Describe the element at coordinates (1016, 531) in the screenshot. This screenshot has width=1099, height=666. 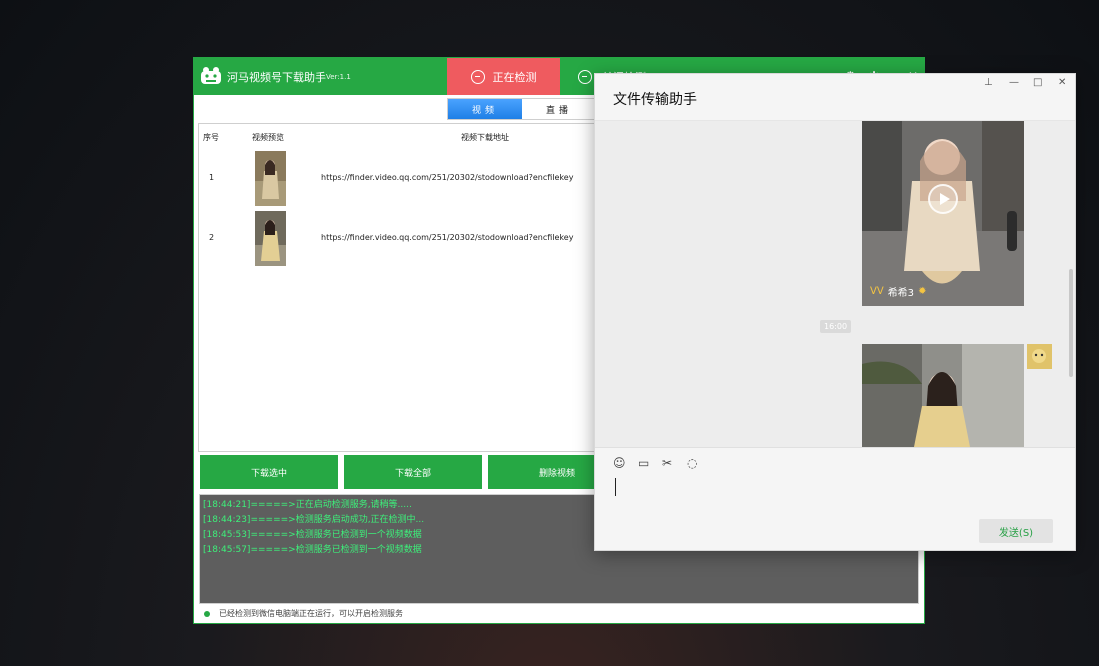
I see `send-button: 发送(S)` at that location.